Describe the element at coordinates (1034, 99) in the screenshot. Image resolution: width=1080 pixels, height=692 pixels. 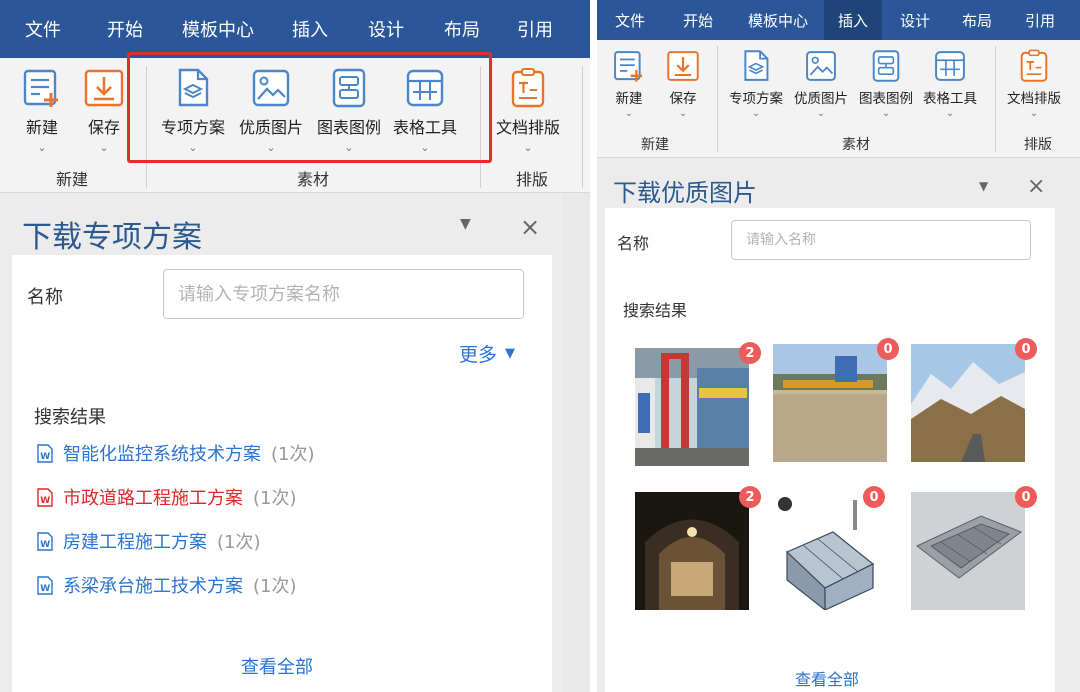
I see `doc-layout-label: 文档排版` at that location.